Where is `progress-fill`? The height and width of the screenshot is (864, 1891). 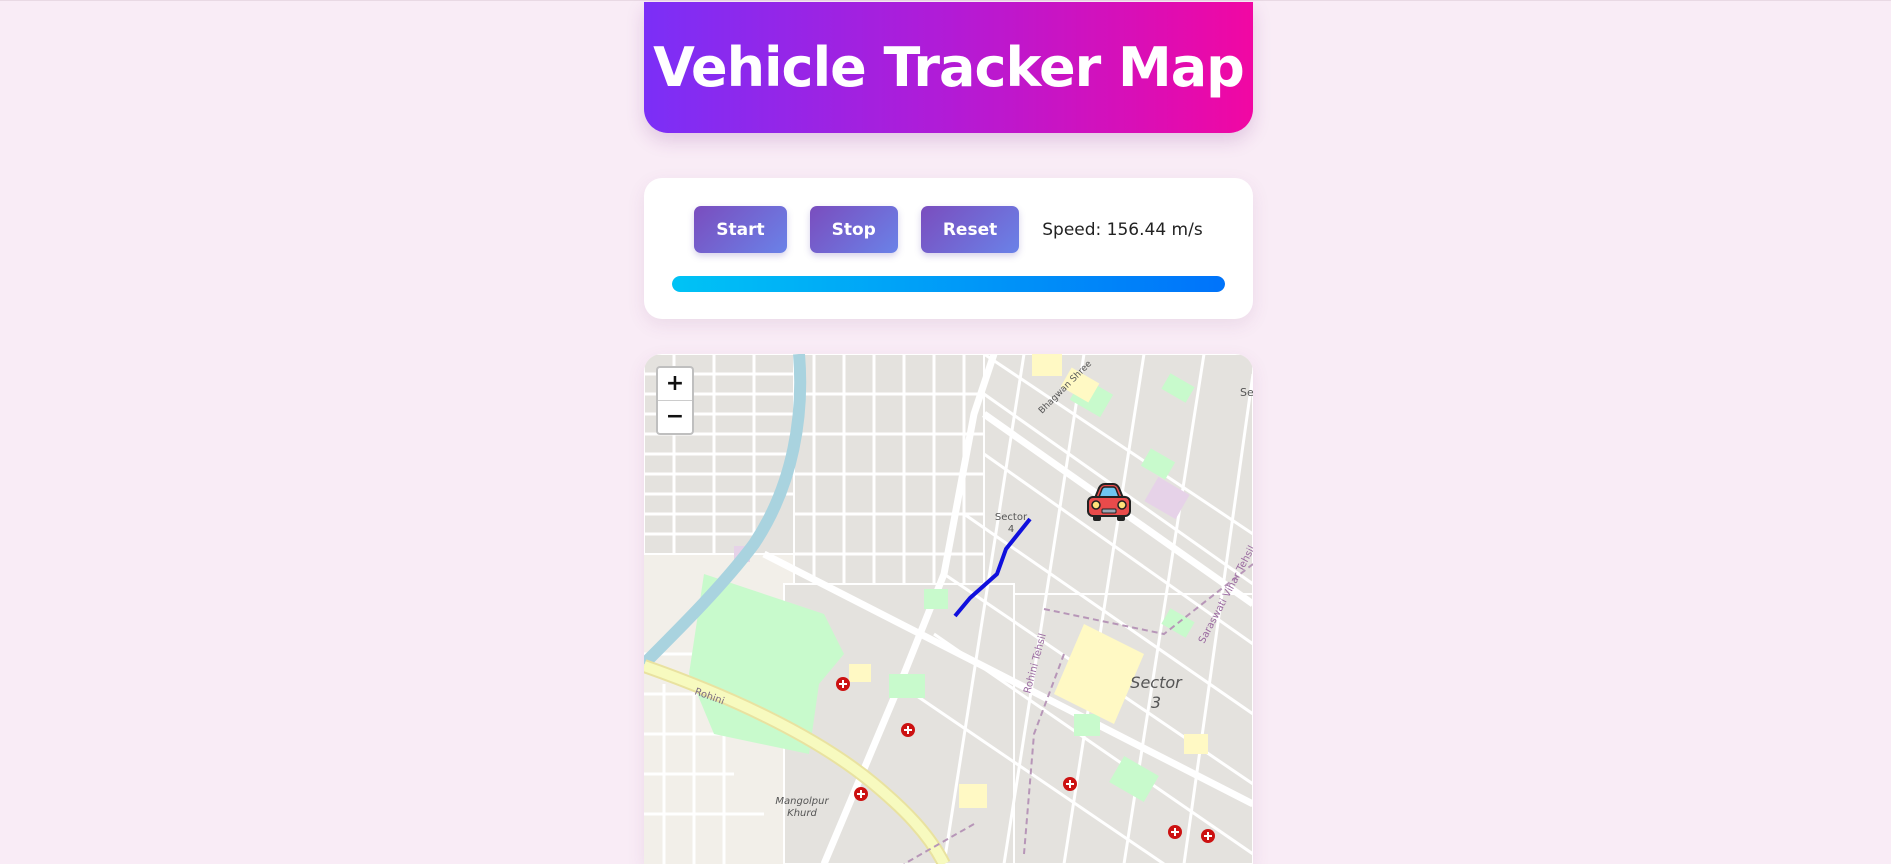 progress-fill is located at coordinates (948, 284).